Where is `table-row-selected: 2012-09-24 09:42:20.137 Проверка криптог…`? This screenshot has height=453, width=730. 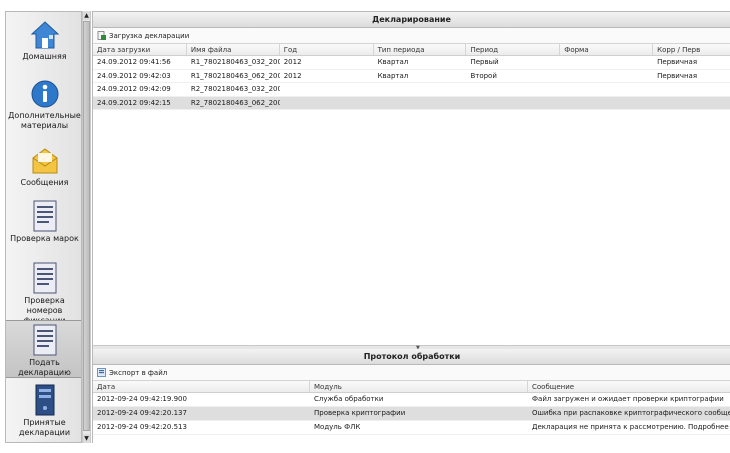
table-row-selected: 2012-09-24 09:42:20.137 Проверка криптог… is located at coordinates (411, 414).